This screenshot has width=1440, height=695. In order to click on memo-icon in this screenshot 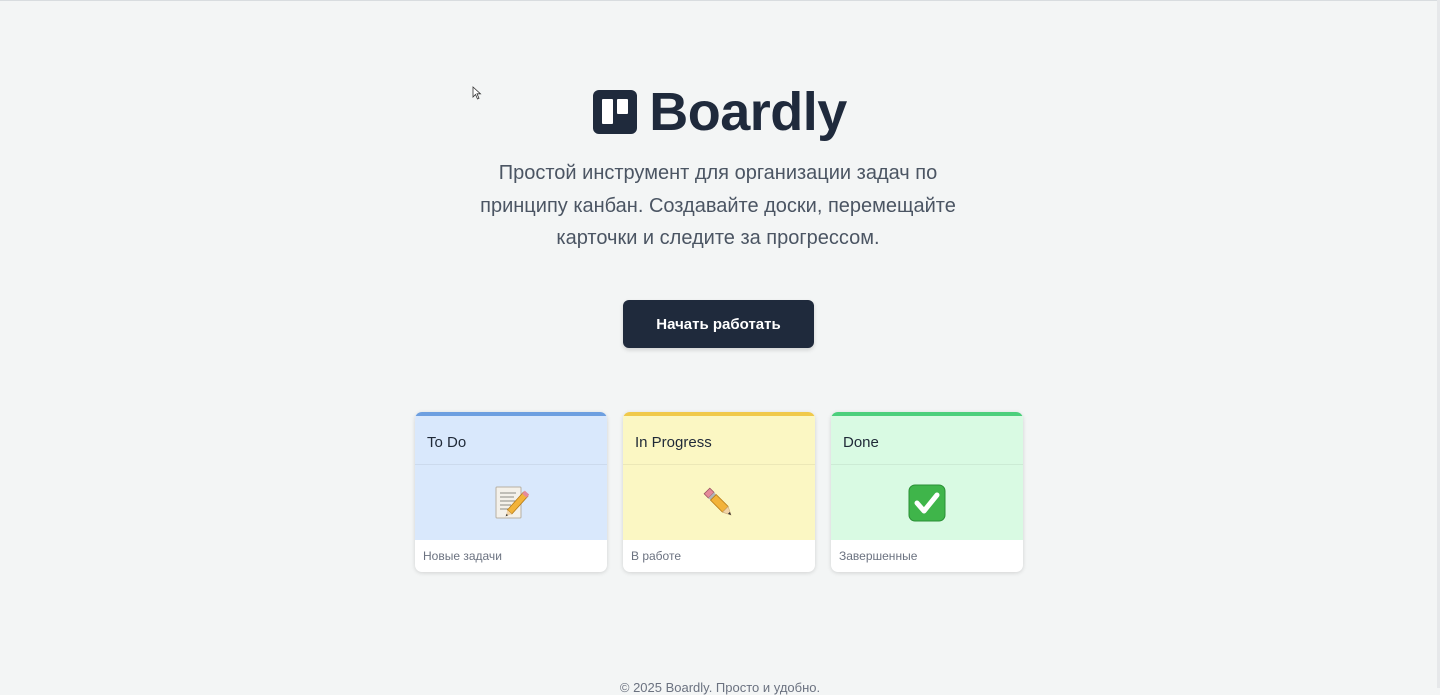, I will do `click(512, 502)`.